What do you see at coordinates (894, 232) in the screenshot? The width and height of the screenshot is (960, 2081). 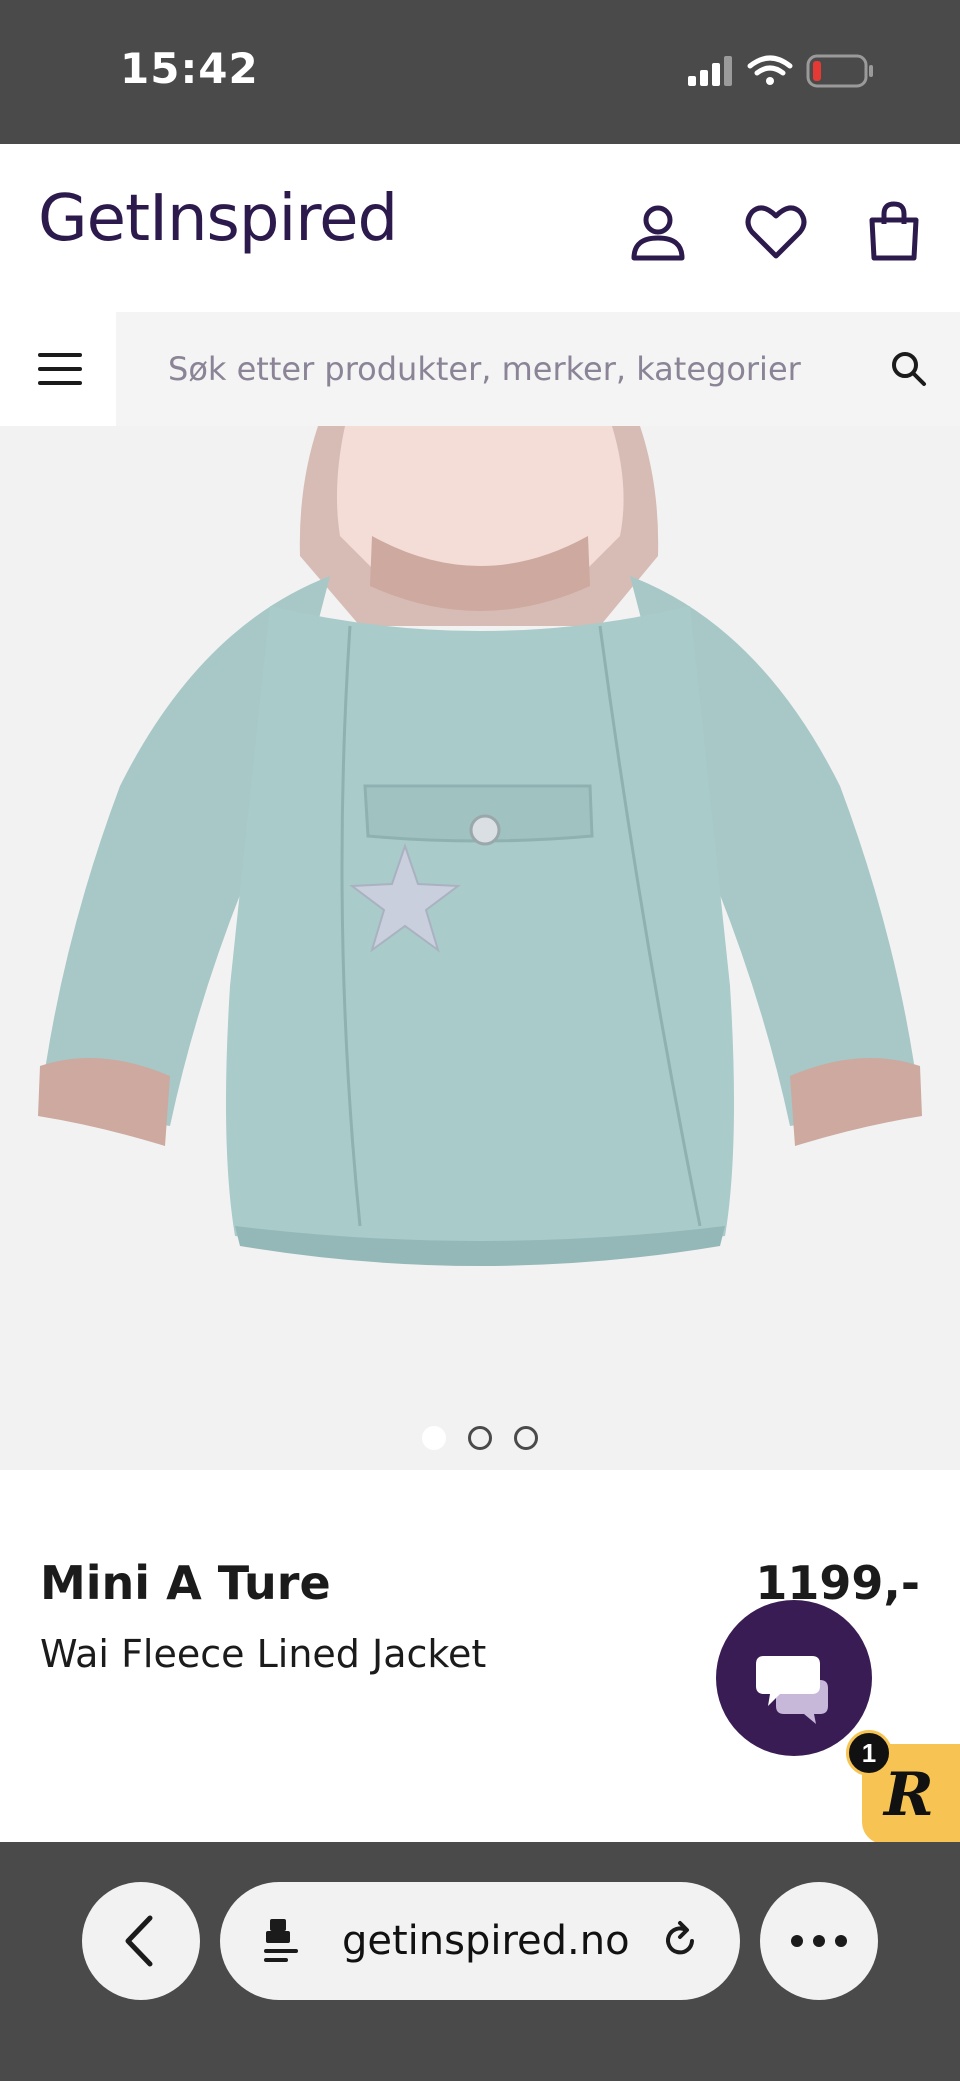 I see `cart-icon` at bounding box center [894, 232].